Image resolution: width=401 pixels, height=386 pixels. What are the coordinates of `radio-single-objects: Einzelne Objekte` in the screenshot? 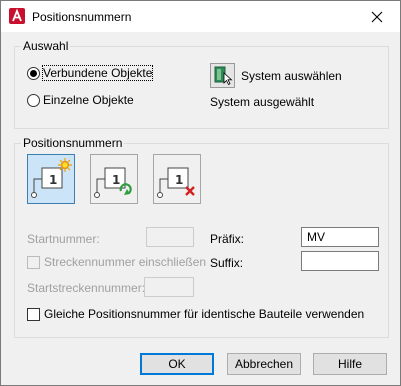 It's located at (80, 100).